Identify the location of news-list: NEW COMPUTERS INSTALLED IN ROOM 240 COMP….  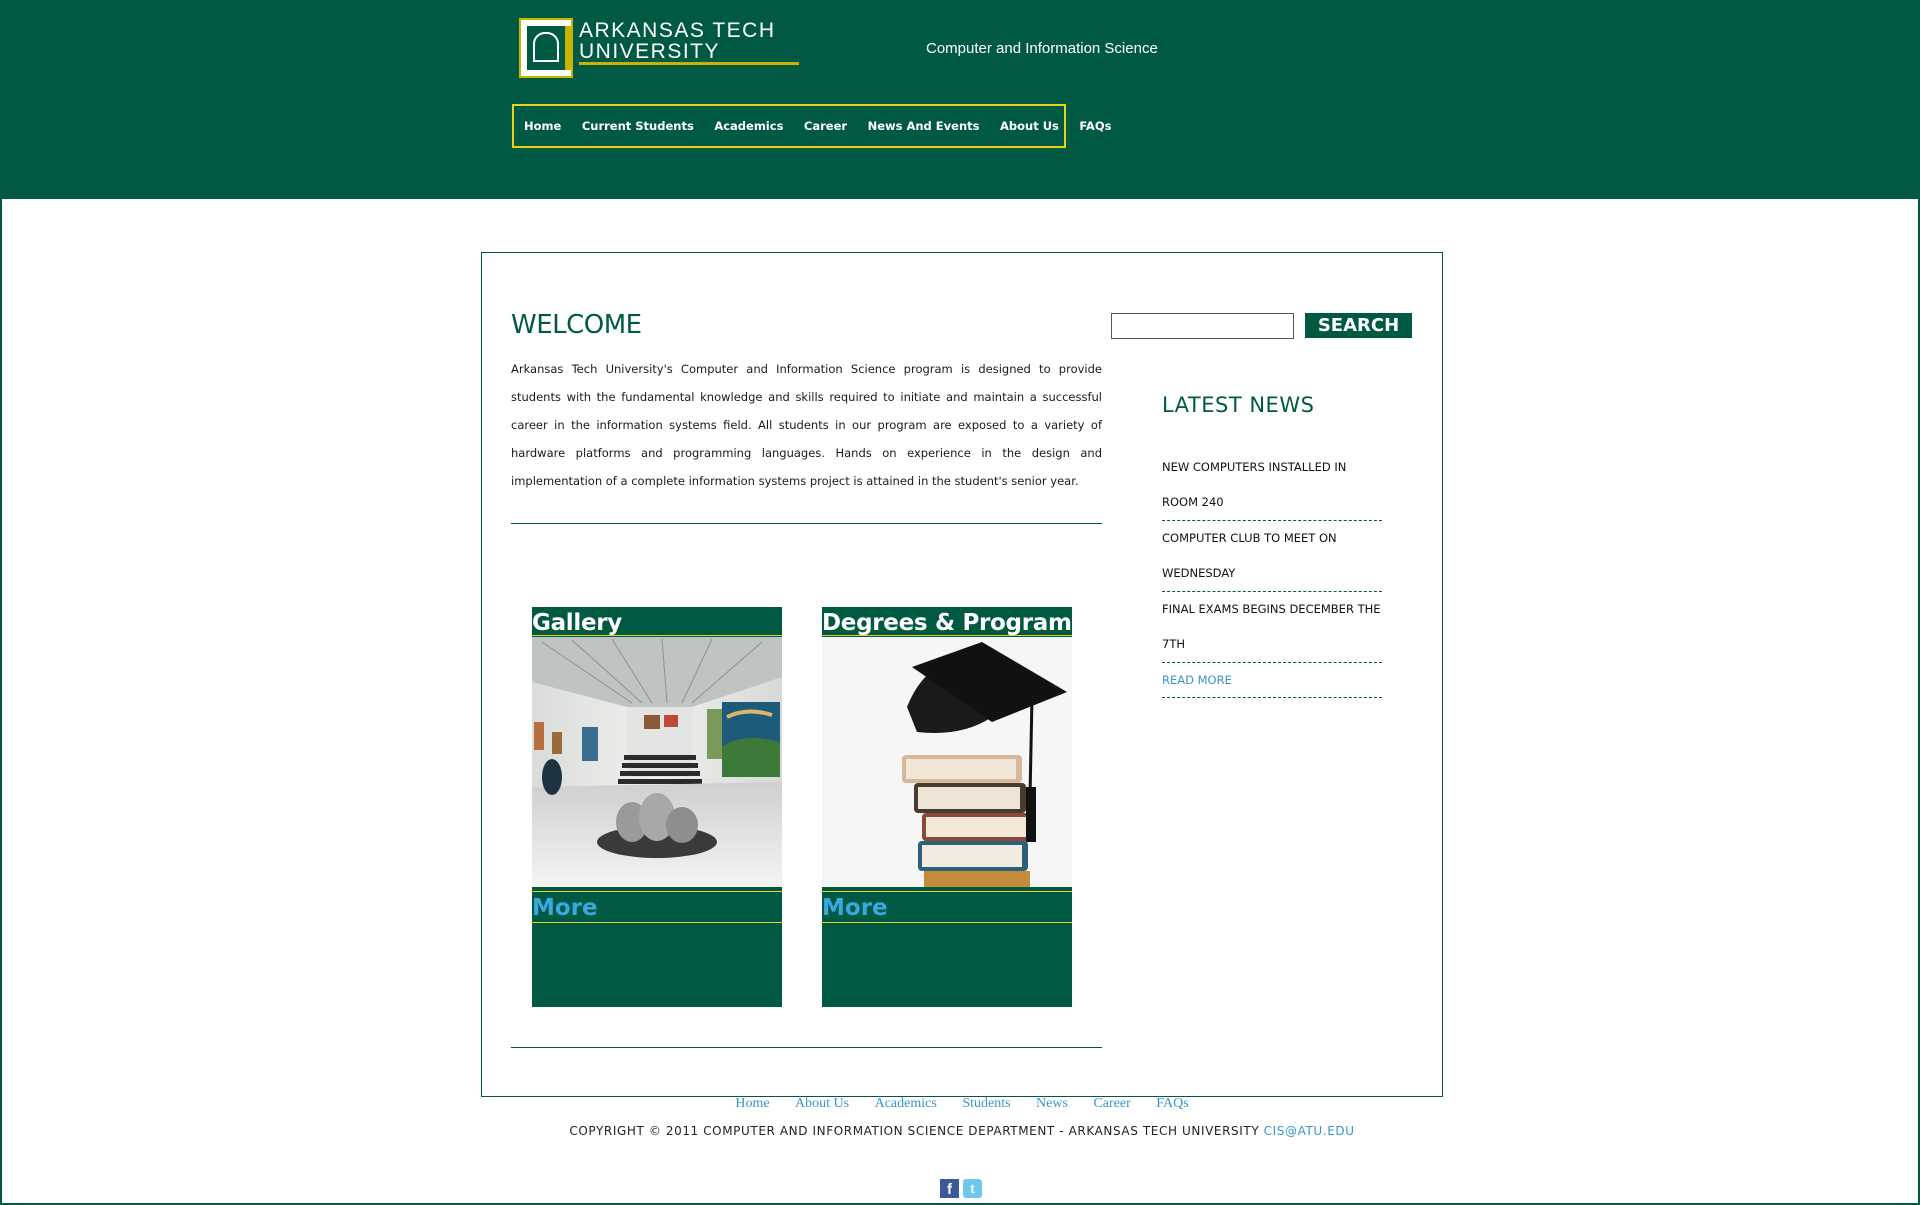
(1272, 574).